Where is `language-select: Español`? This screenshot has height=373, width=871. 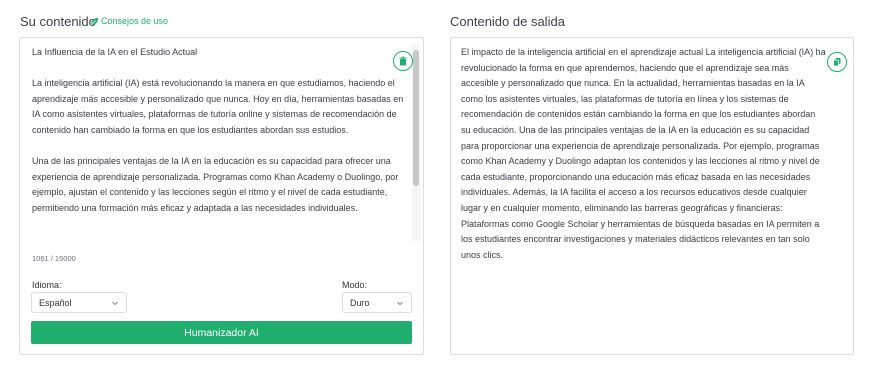 language-select: Español is located at coordinates (79, 302).